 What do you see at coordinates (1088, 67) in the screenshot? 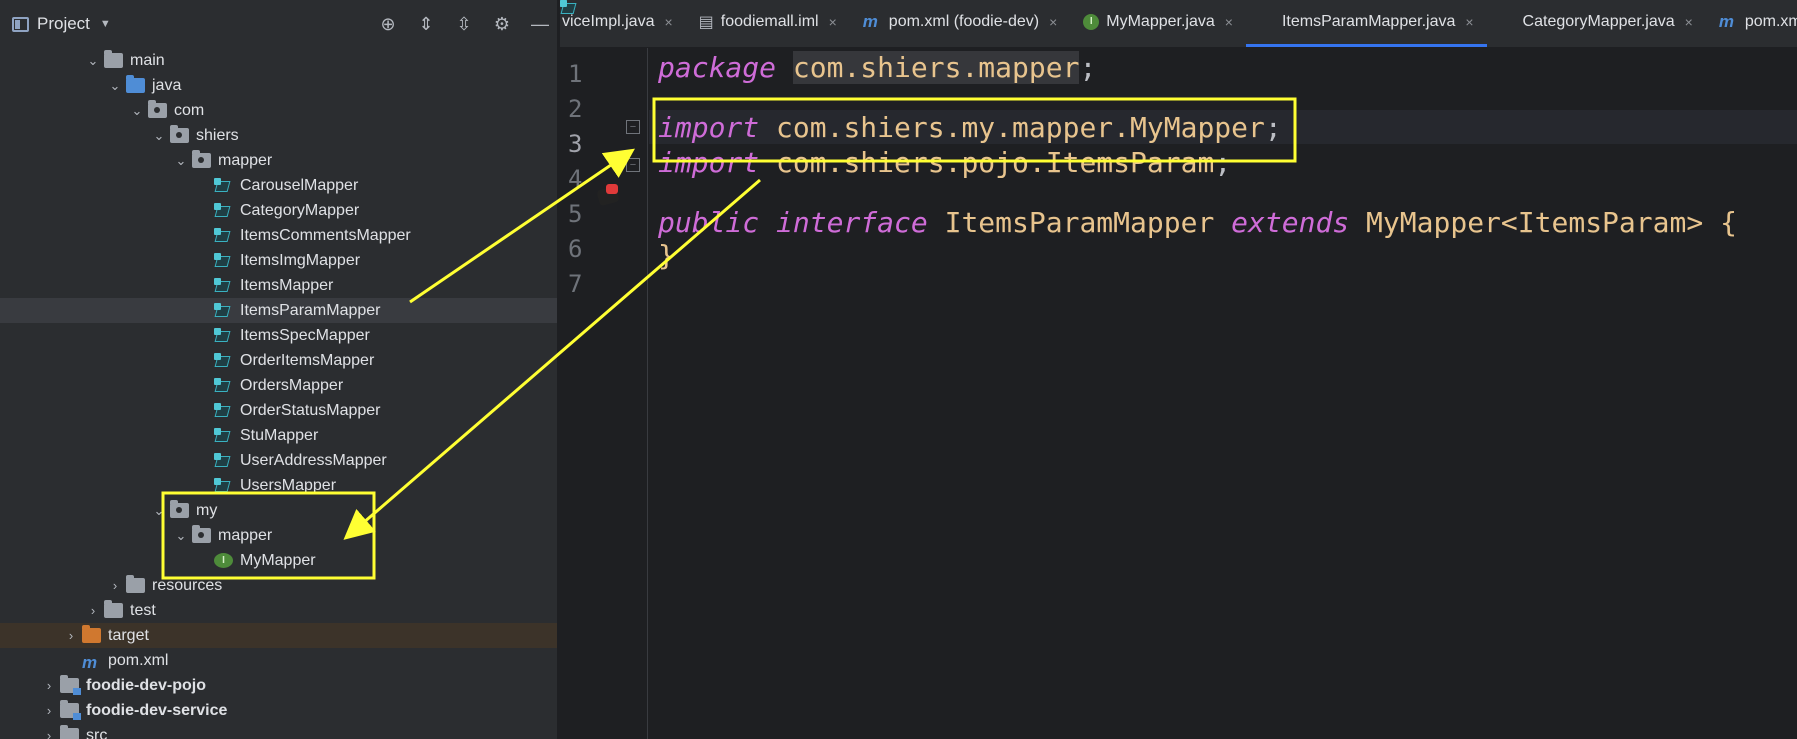
I see `semicolon: ;` at bounding box center [1088, 67].